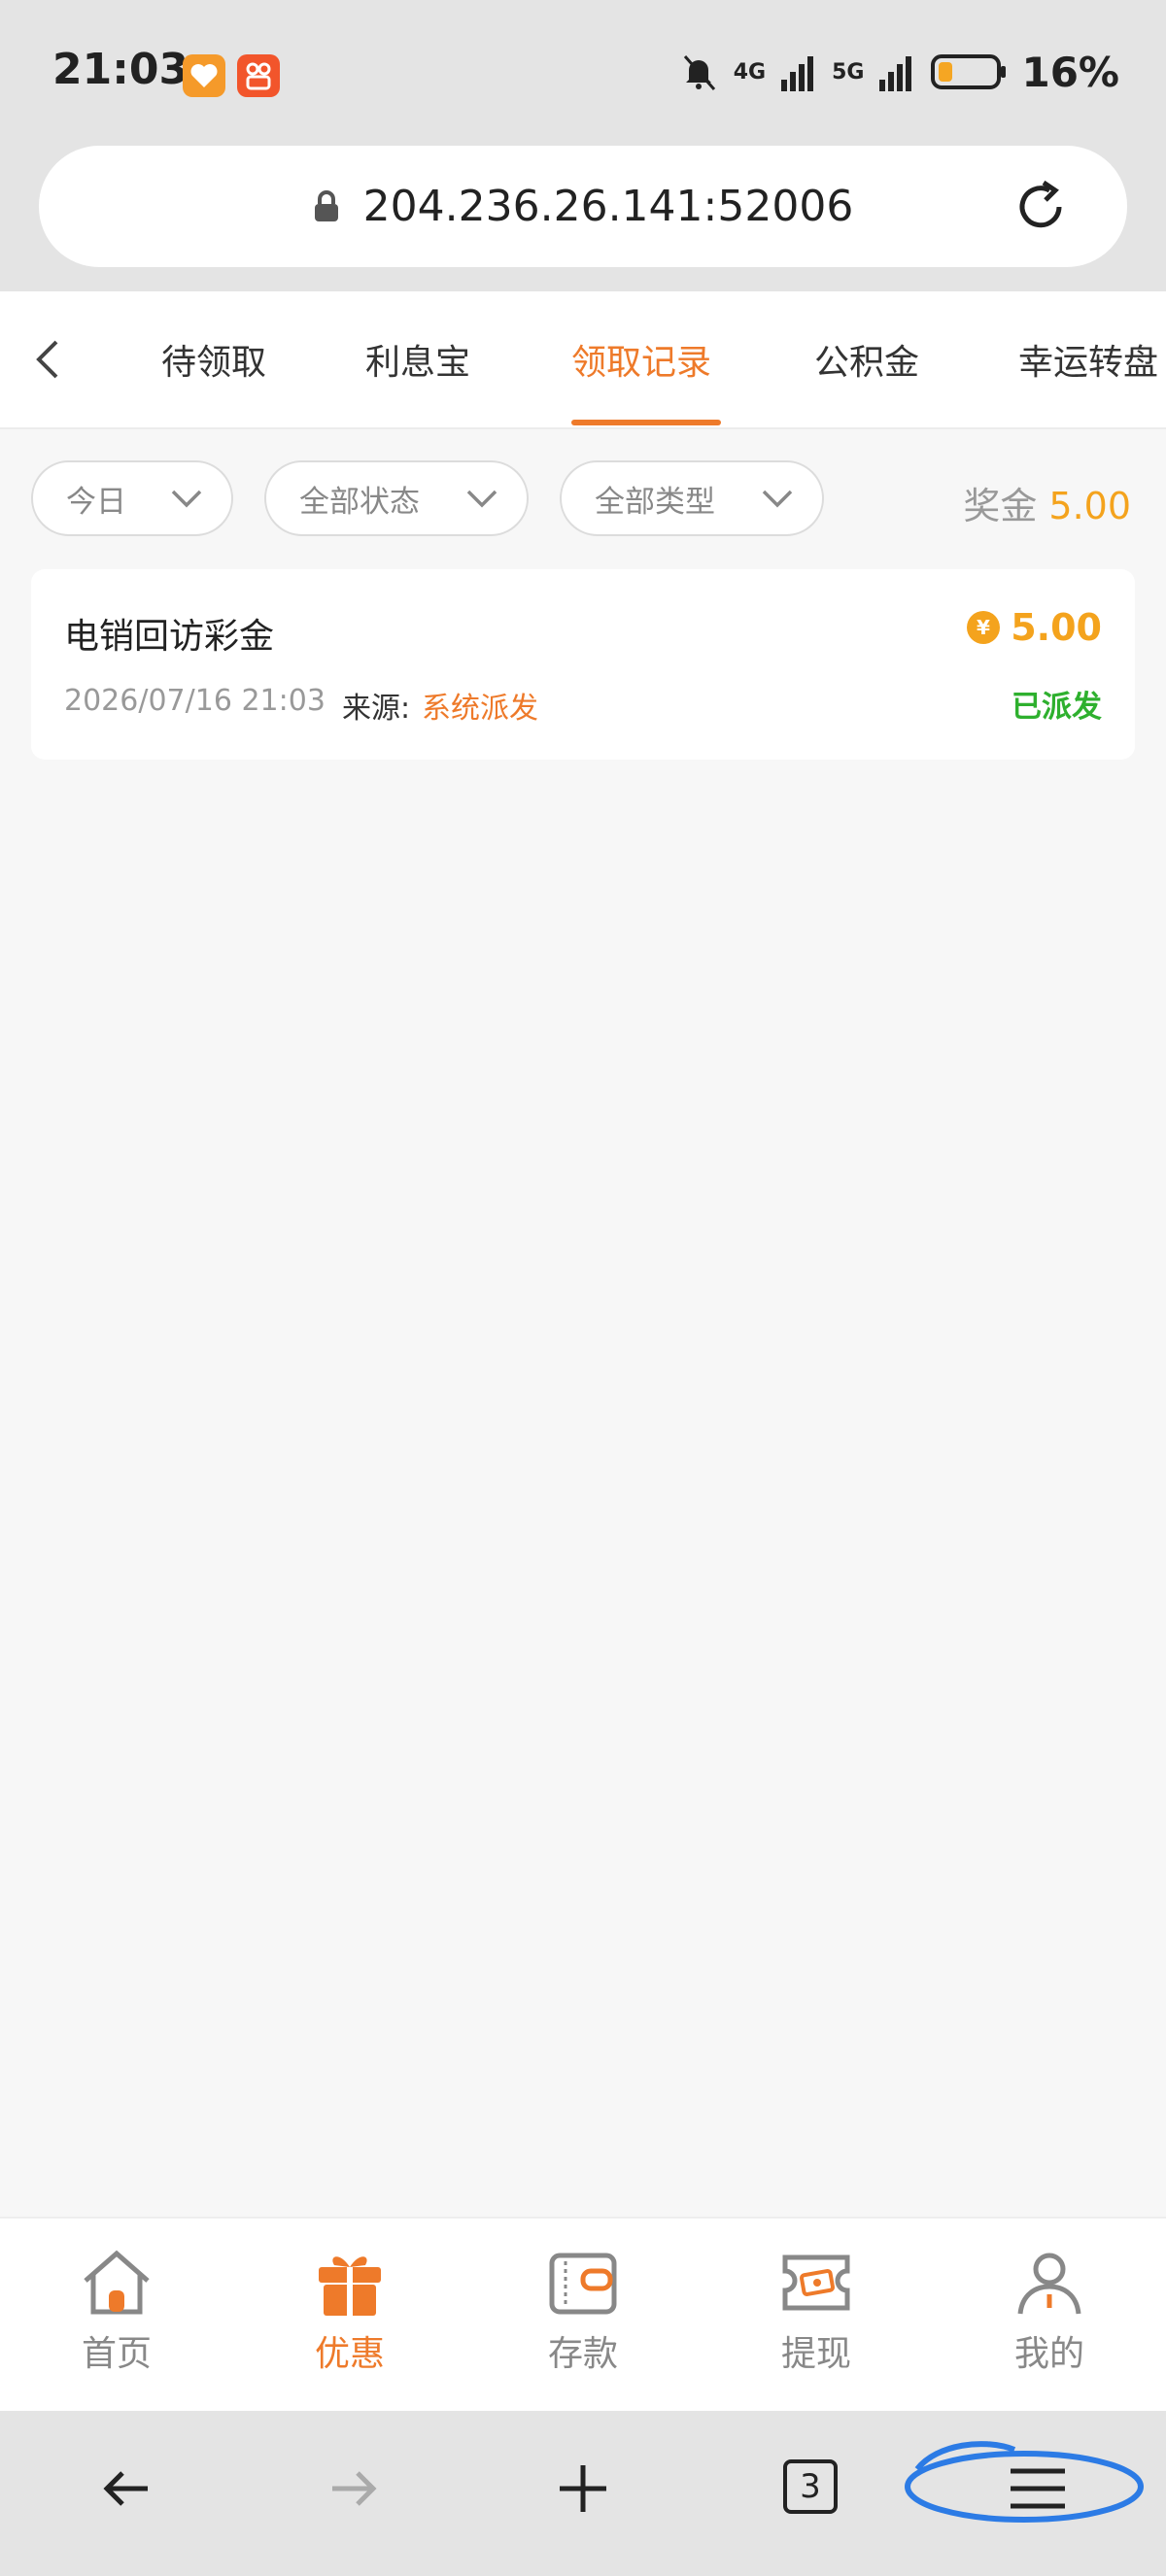 This screenshot has width=1166, height=2576. What do you see at coordinates (195, 701) in the screenshot?
I see `record-datetime: 2026/07/16 21:03` at bounding box center [195, 701].